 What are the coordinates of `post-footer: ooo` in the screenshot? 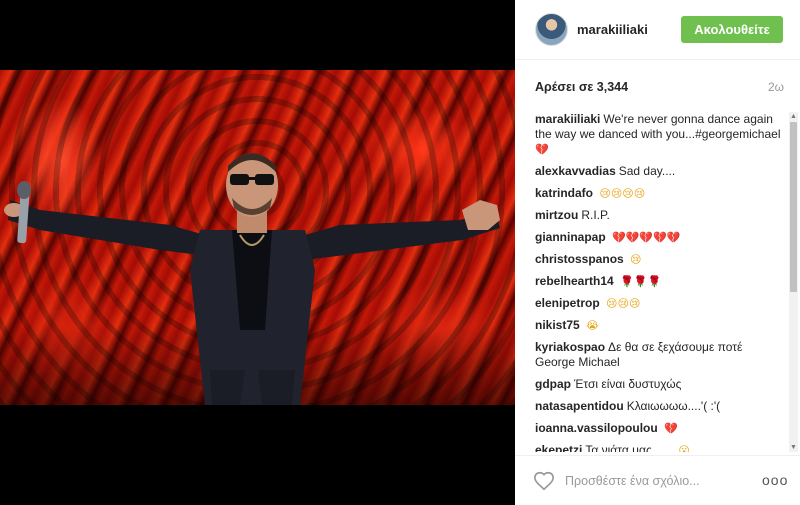 It's located at (657, 480).